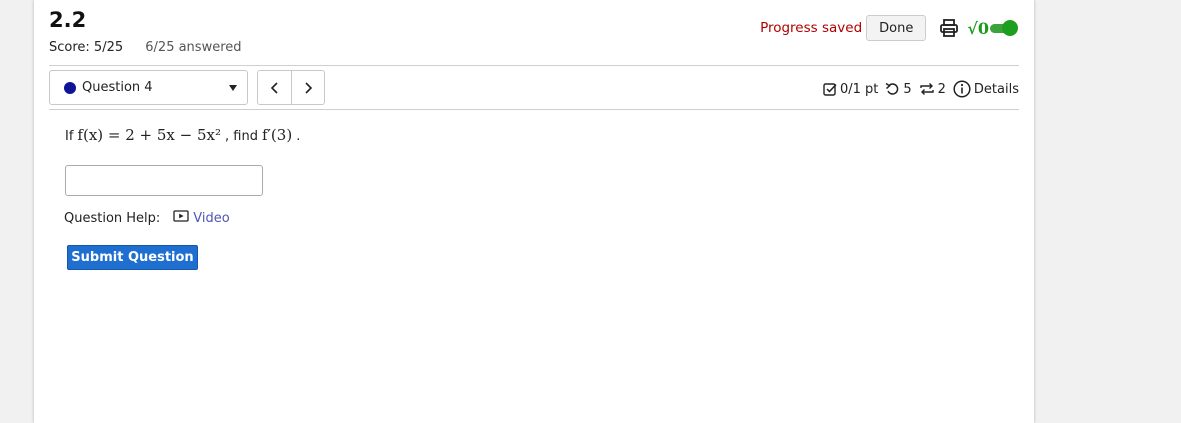 This screenshot has width=1181, height=423. I want to click on attempts-count: 5, so click(907, 89).